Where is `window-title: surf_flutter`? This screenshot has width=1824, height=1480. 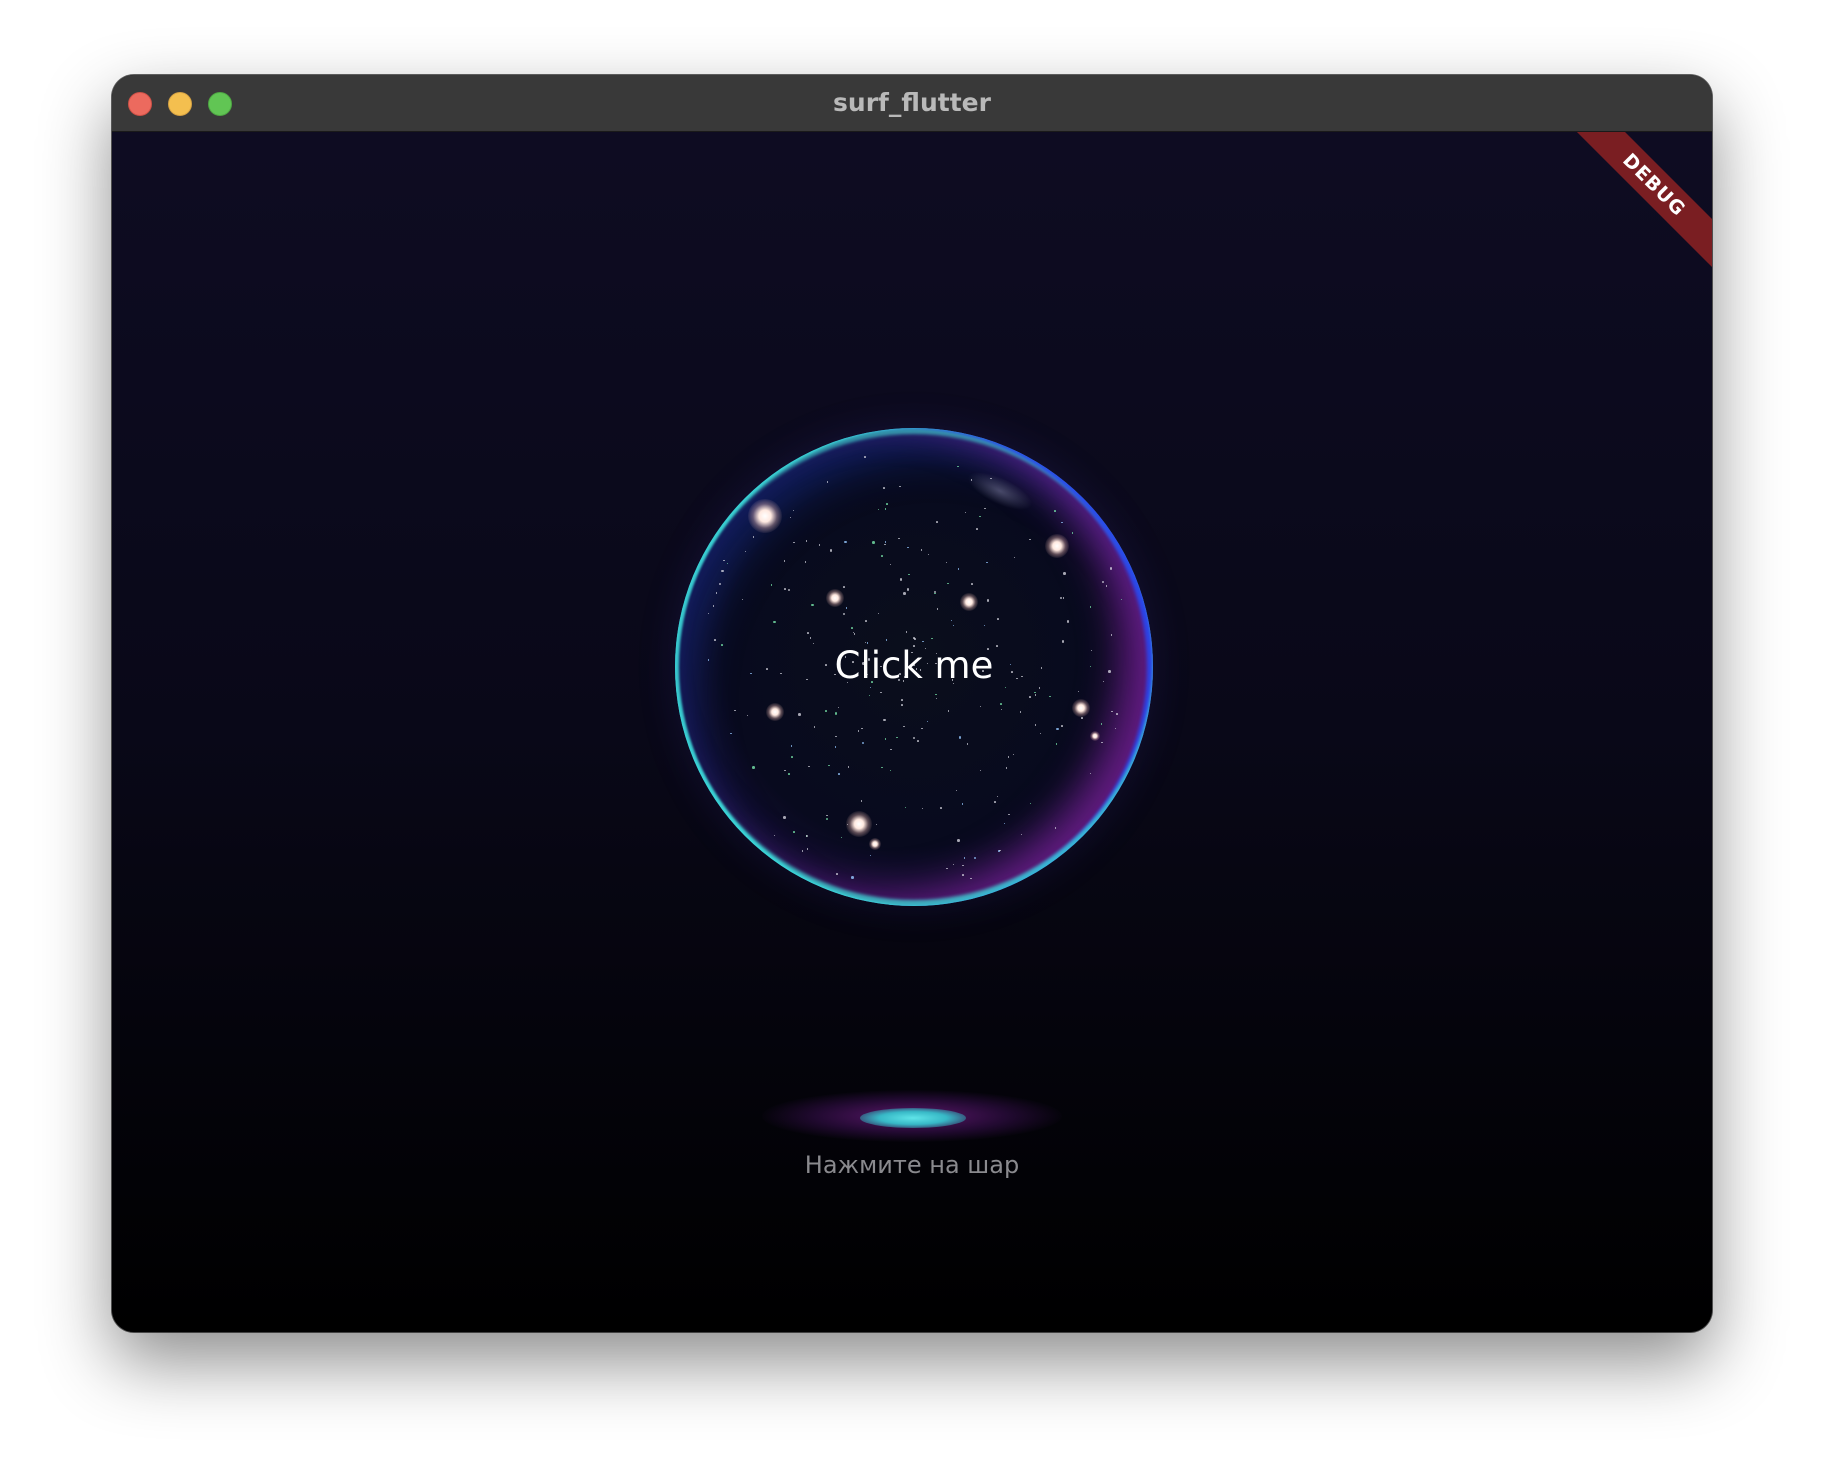
window-title: surf_flutter is located at coordinates (912, 102).